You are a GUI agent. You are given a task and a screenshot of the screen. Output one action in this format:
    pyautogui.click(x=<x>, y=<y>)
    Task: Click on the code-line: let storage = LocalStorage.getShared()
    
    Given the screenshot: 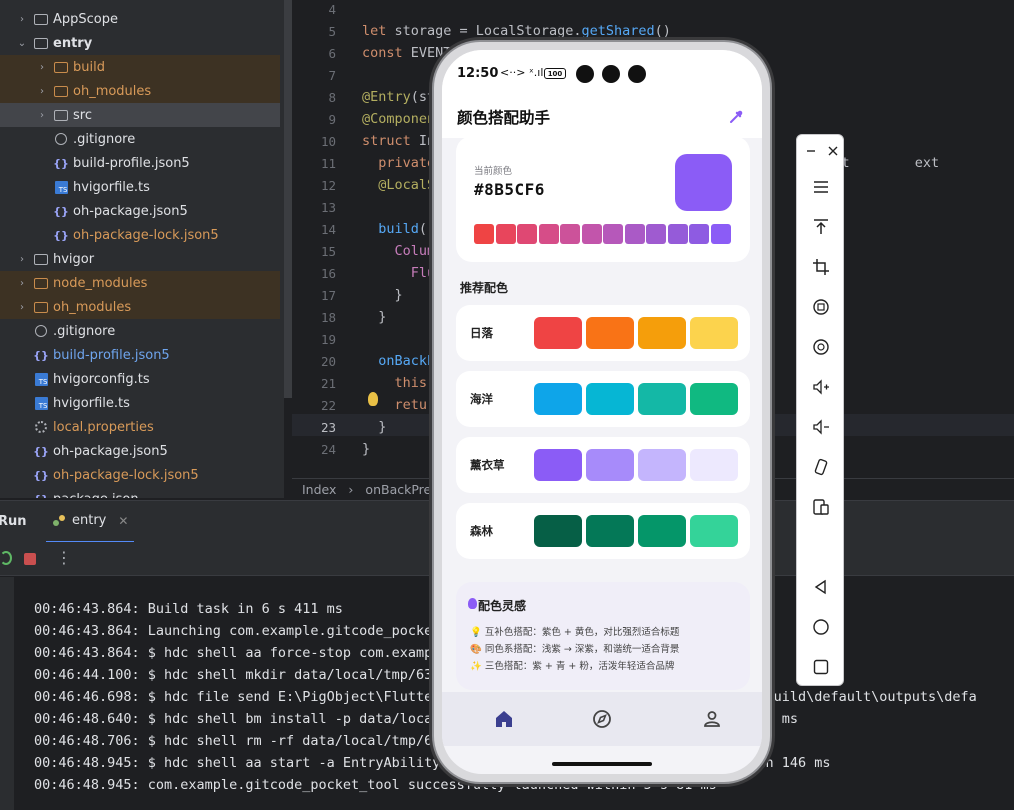 What is the action you would take?
    pyautogui.click(x=516, y=31)
    